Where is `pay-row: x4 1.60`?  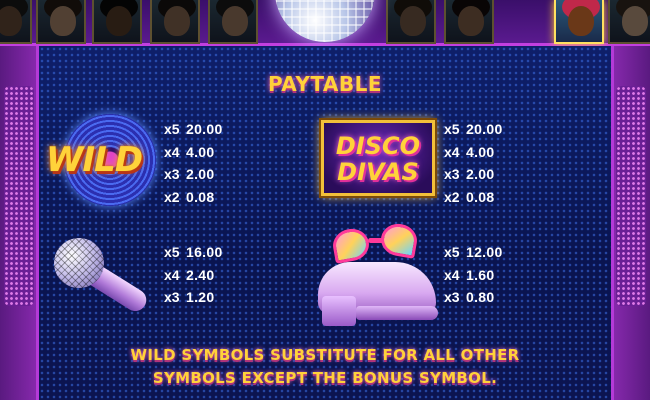
pay-row: x4 1.60 is located at coordinates (490, 275).